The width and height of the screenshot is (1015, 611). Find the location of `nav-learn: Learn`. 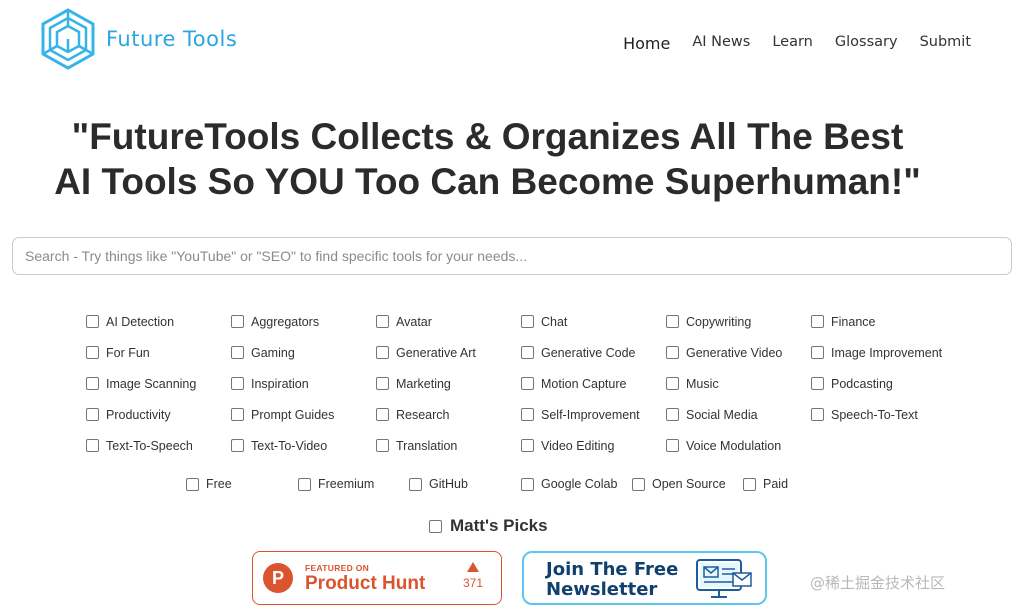

nav-learn: Learn is located at coordinates (792, 43).